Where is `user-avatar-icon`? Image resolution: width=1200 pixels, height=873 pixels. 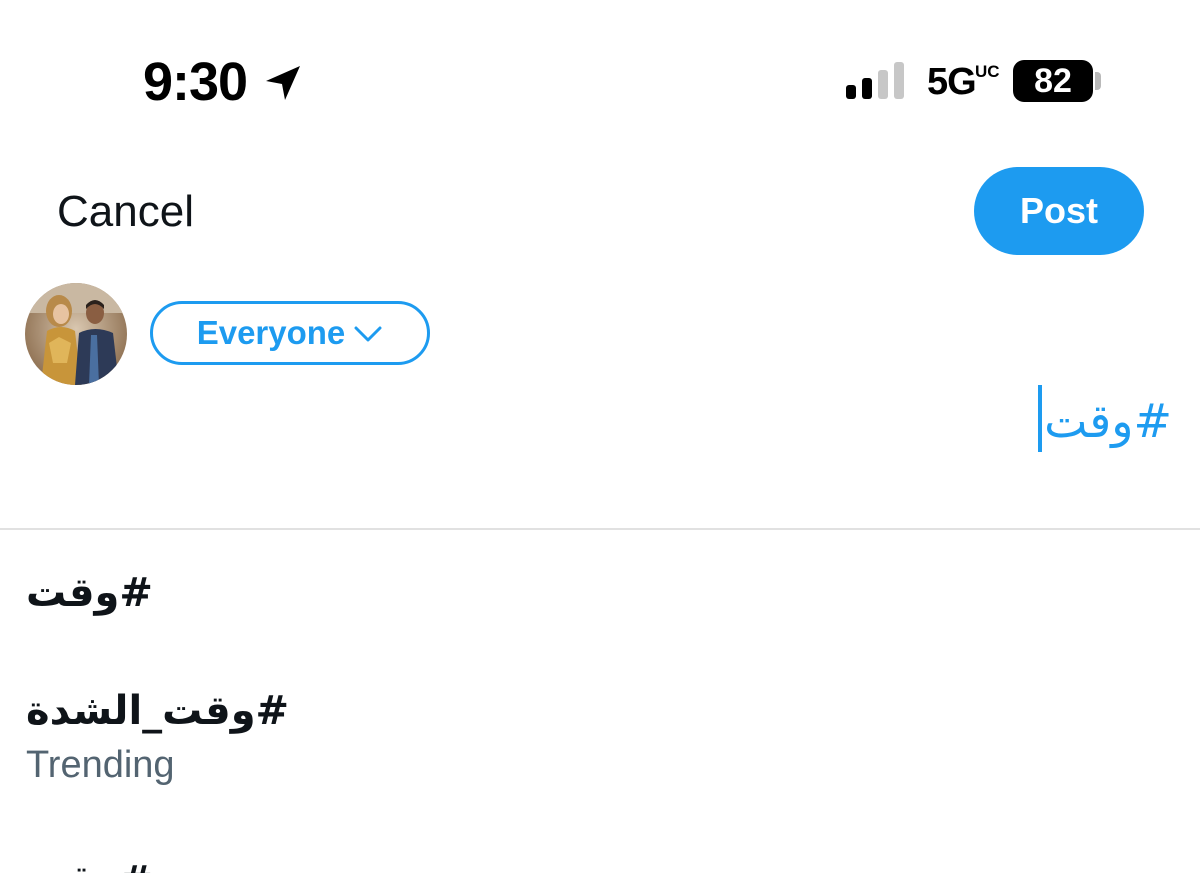 user-avatar-icon is located at coordinates (76, 334).